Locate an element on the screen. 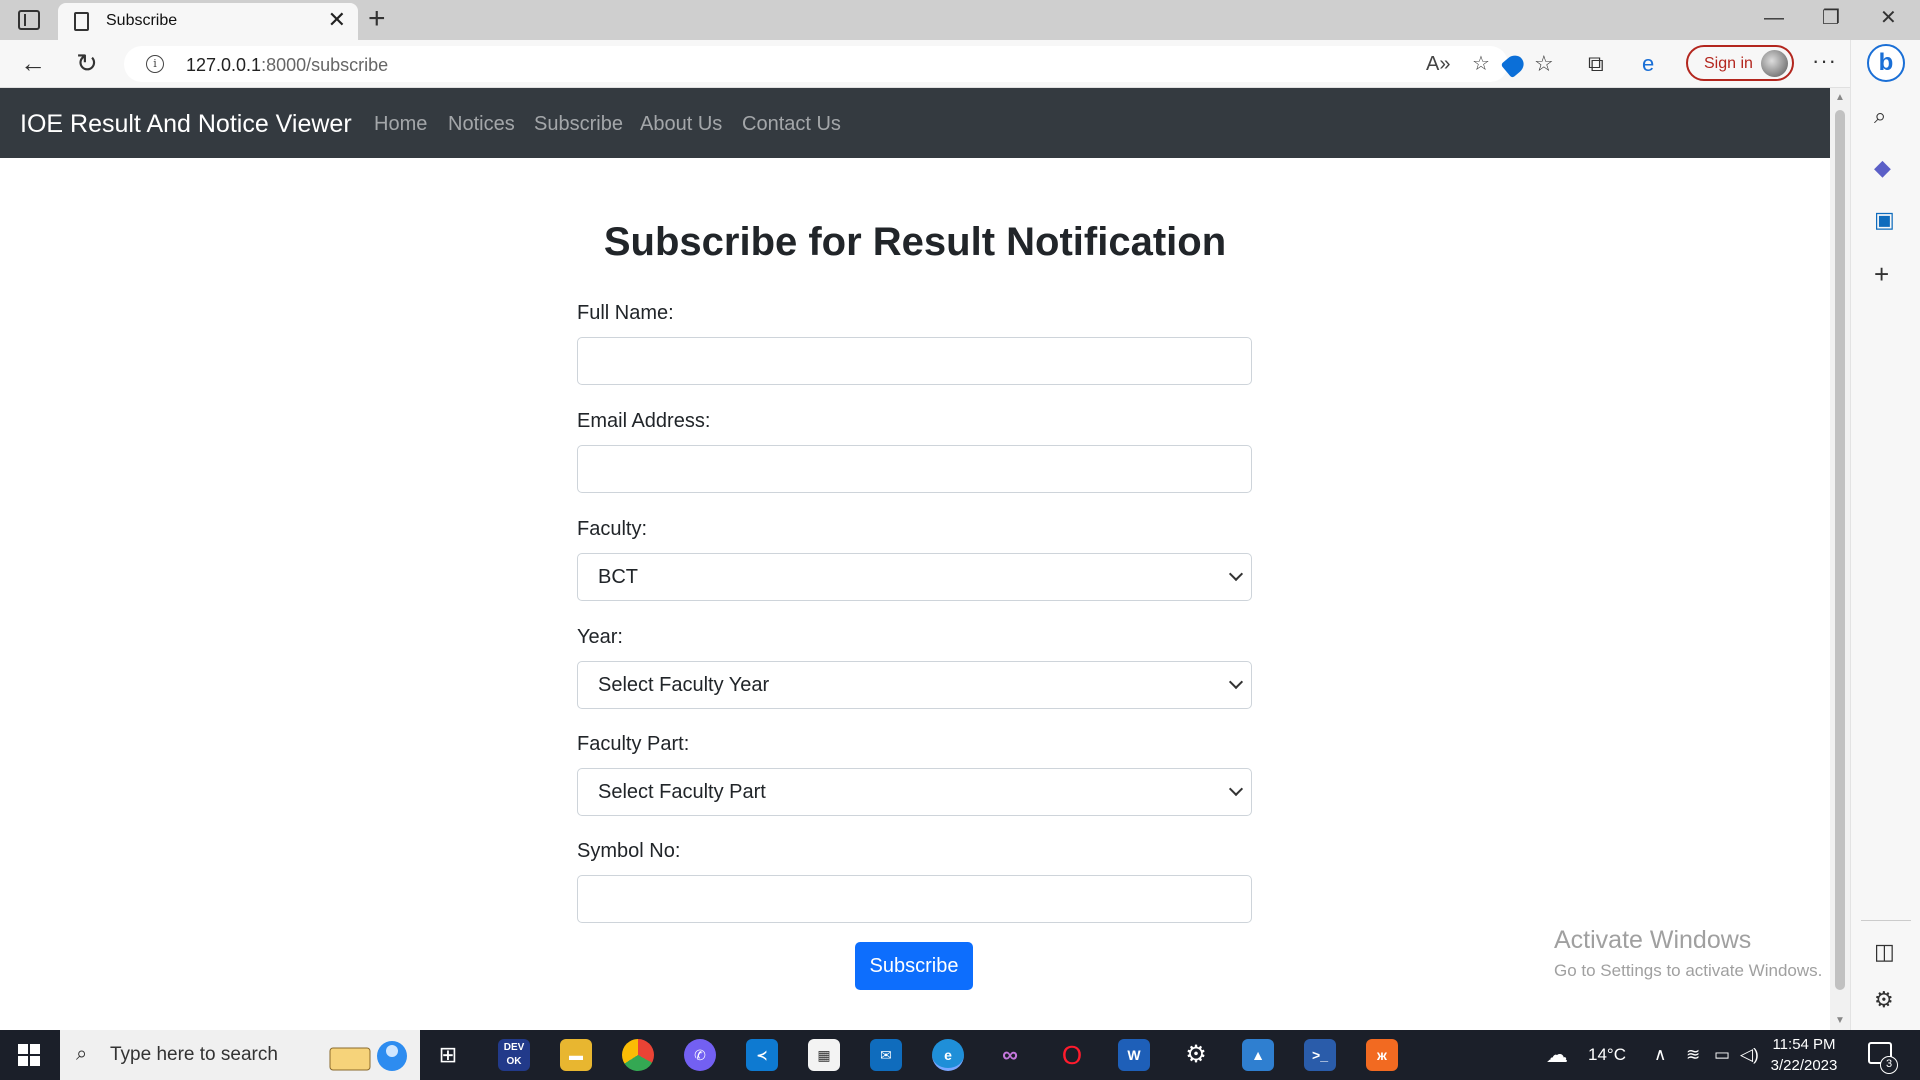  visual-studio-icon: ∞ is located at coordinates (1010, 1055).